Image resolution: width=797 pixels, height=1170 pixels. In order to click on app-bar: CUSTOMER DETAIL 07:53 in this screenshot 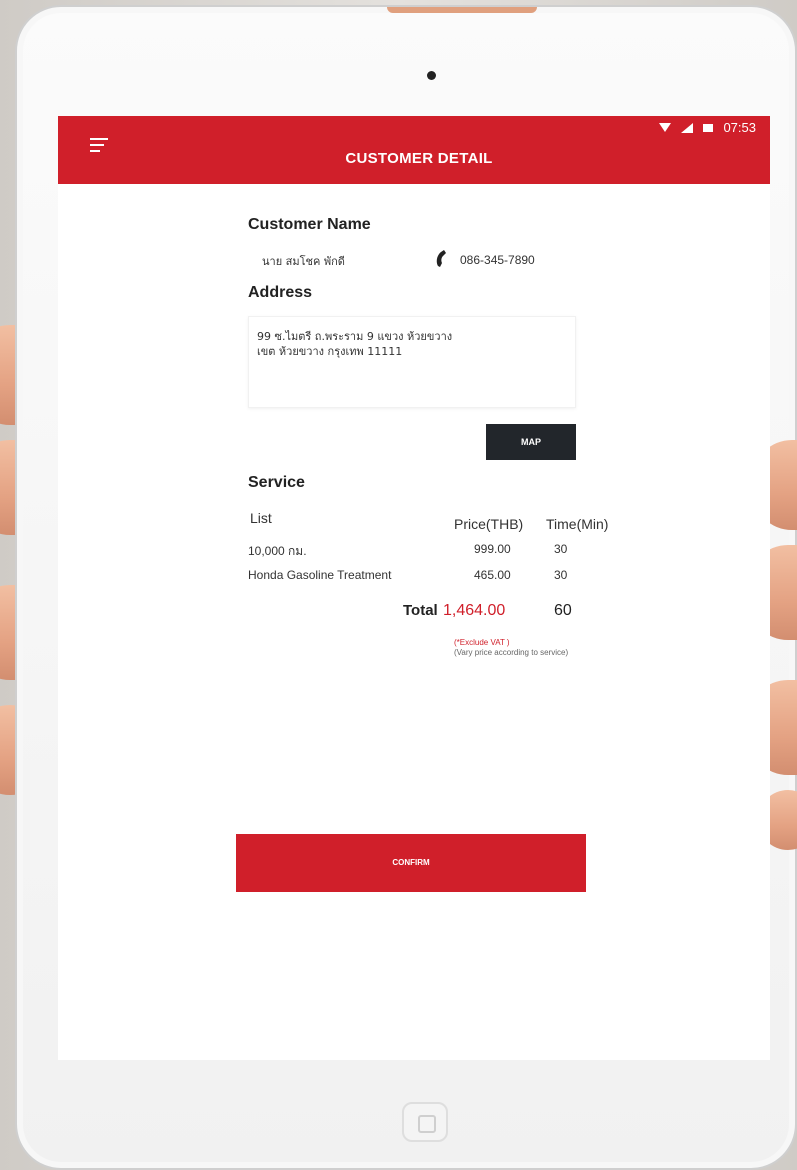, I will do `click(414, 150)`.